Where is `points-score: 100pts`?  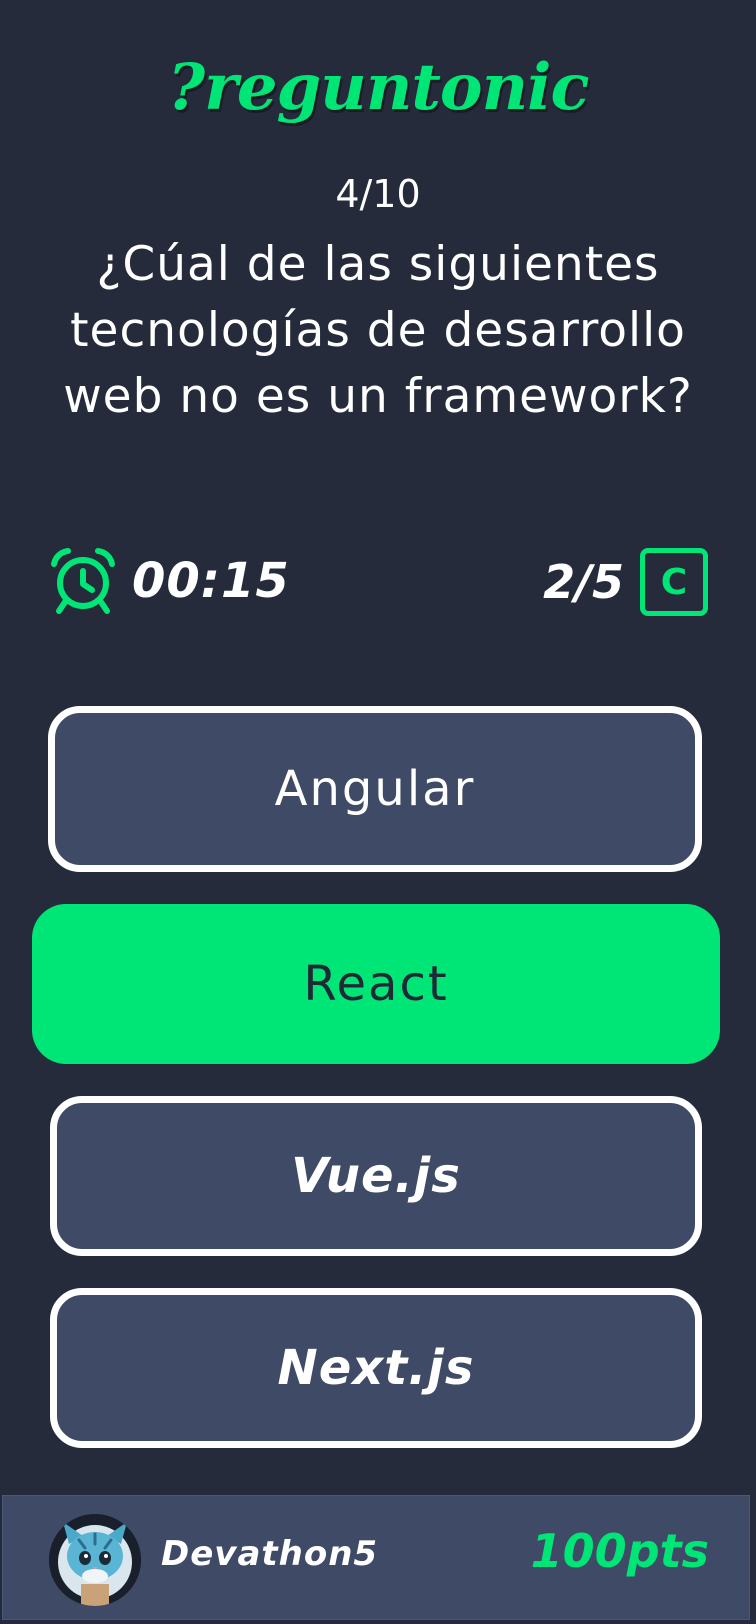
points-score: 100pts is located at coordinates (619, 1551).